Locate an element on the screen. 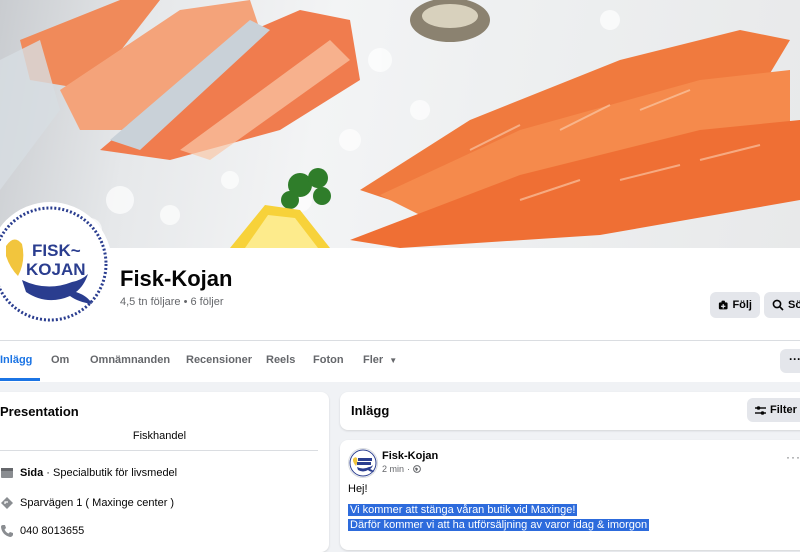 The image size is (800, 552). globe-icon is located at coordinates (417, 469).